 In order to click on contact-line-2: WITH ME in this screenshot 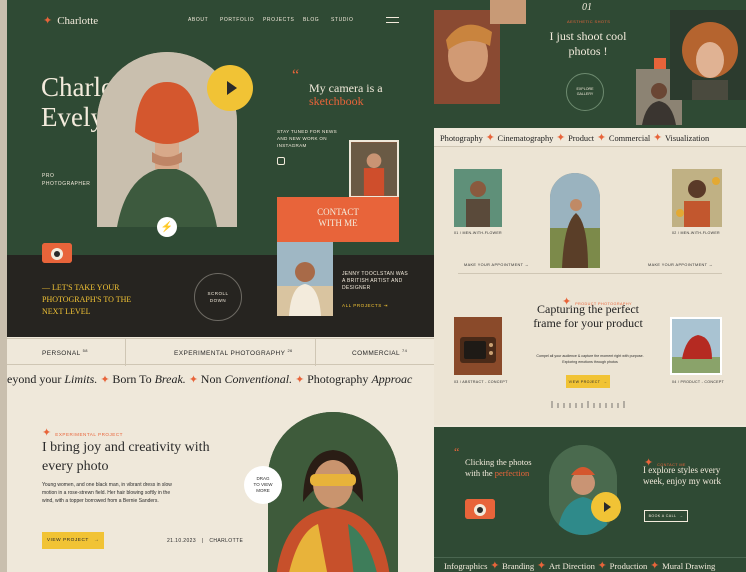, I will do `click(338, 223)`.